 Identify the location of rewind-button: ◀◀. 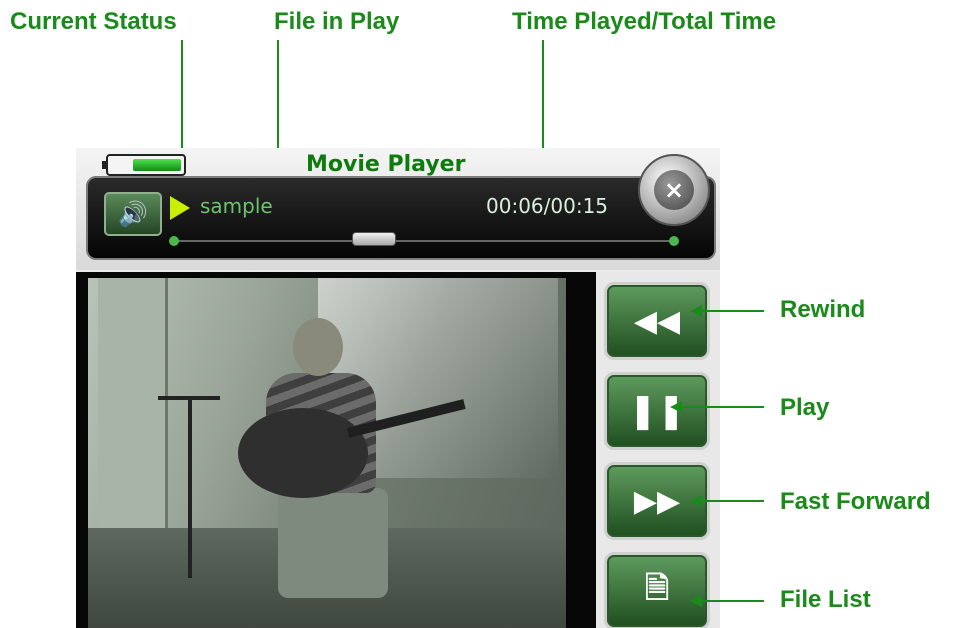
(657, 321).